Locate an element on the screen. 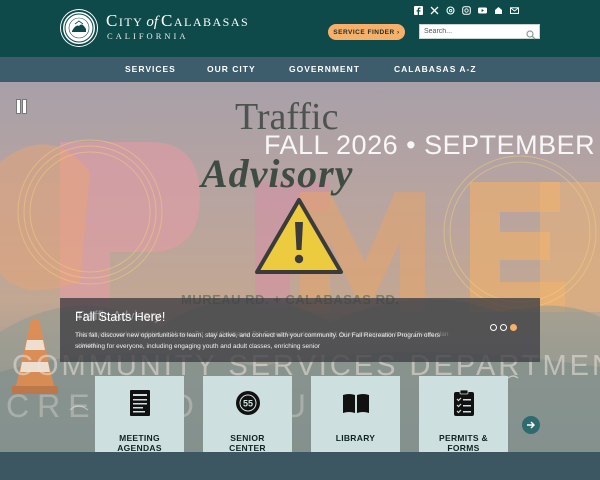  pause-icon-bar-left is located at coordinates (18, 106).